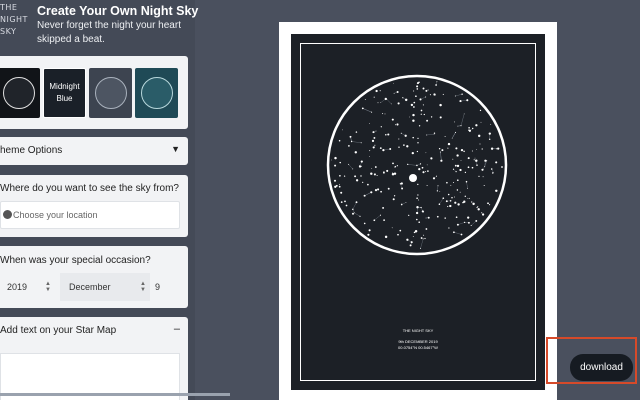 This screenshot has height=400, width=640. What do you see at coordinates (156, 93) in the screenshot?
I see `theme-swatch-teal` at bounding box center [156, 93].